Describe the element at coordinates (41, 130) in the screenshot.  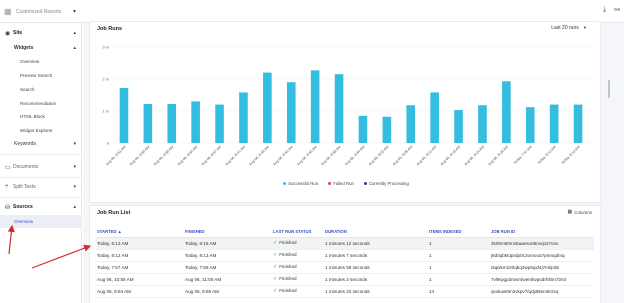
I see `sidebar-item-widget-explorer: Widget Explorer` at that location.